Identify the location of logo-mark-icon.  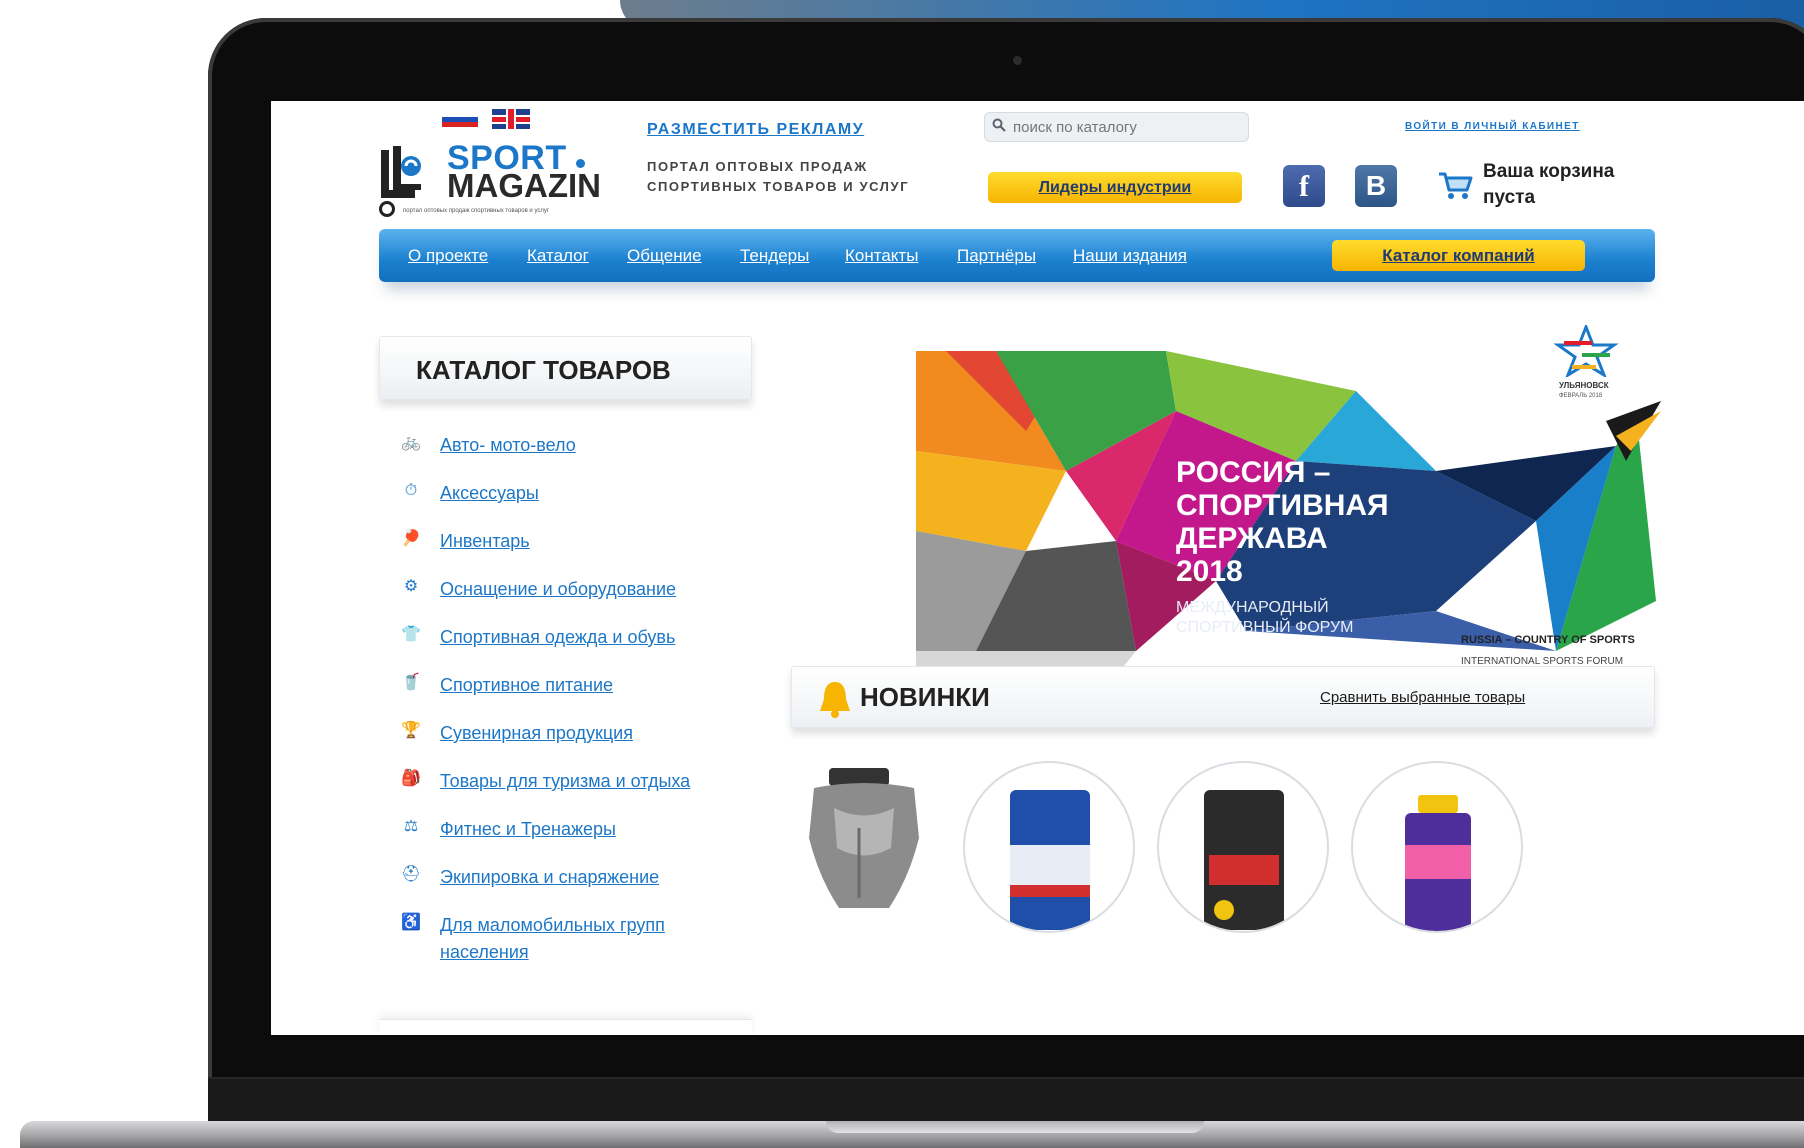
(402, 176).